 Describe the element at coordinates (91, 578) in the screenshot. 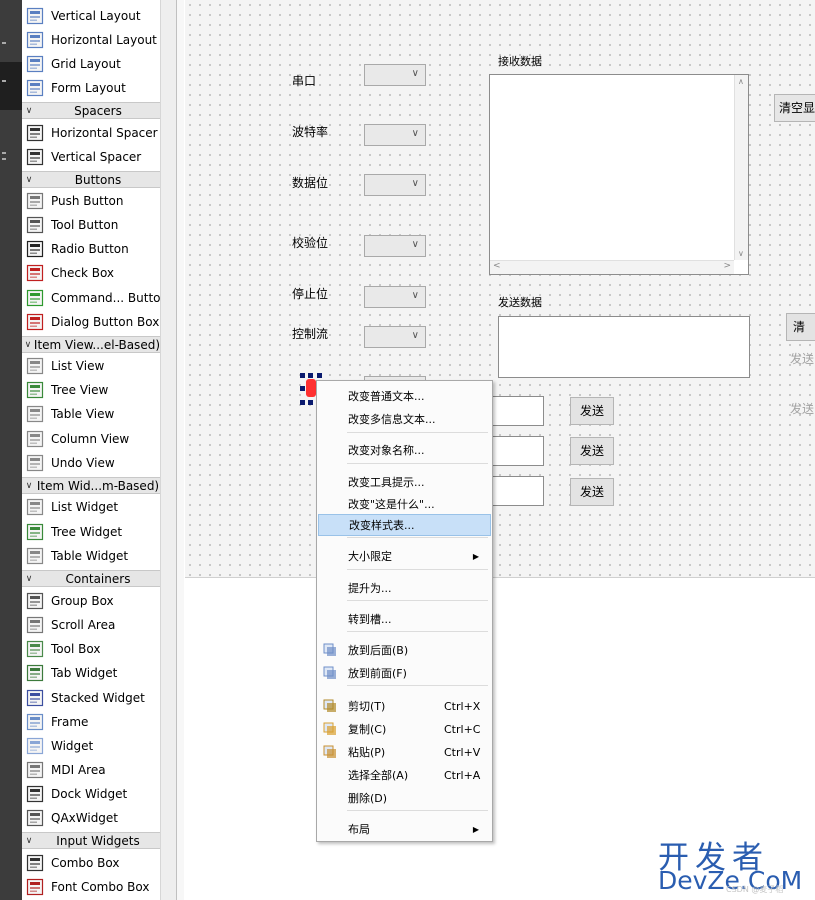

I see `widget-category: ∨ Containers` at that location.